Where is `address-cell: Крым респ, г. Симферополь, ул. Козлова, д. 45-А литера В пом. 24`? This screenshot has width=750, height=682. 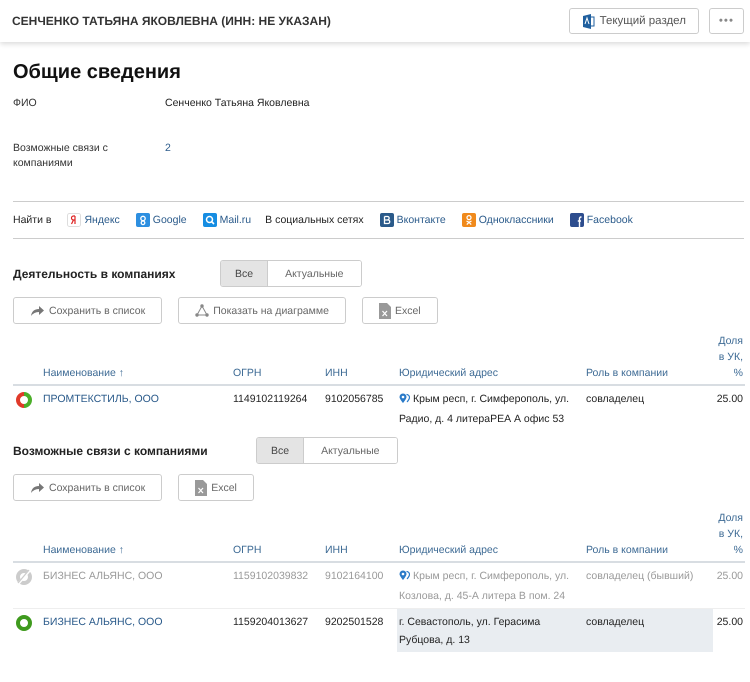
address-cell: Крым респ, г. Симферополь, ул. Козлова, д. 45-А литера В пом. 24 is located at coordinates (484, 586).